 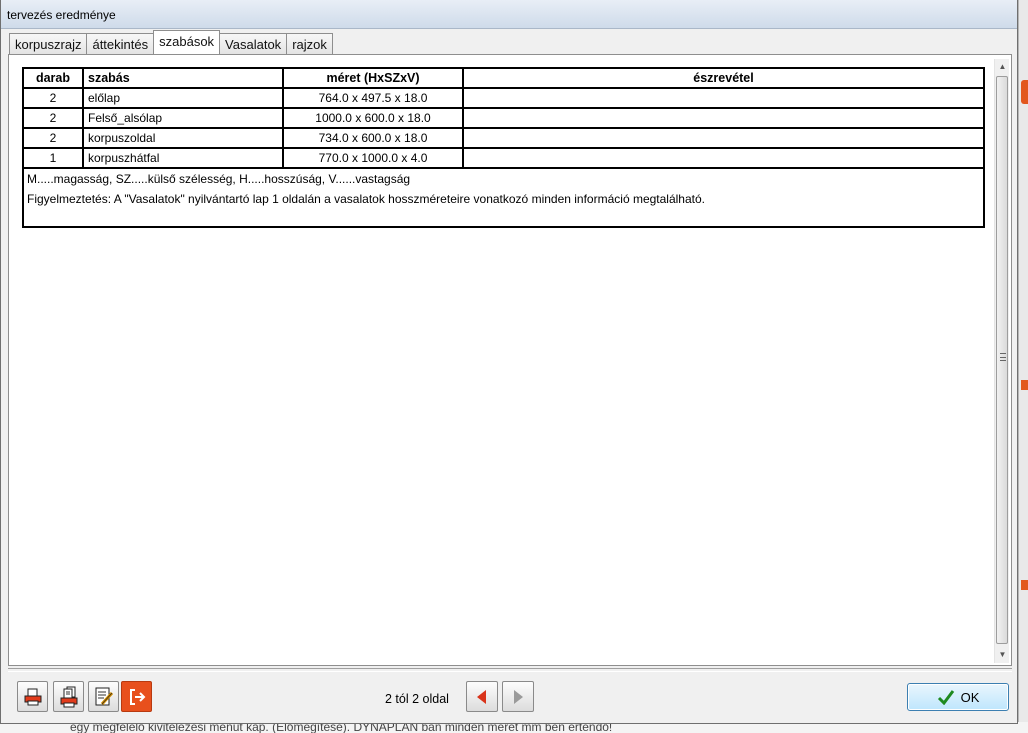 I want to click on ok-button: OK, so click(x=958, y=697).